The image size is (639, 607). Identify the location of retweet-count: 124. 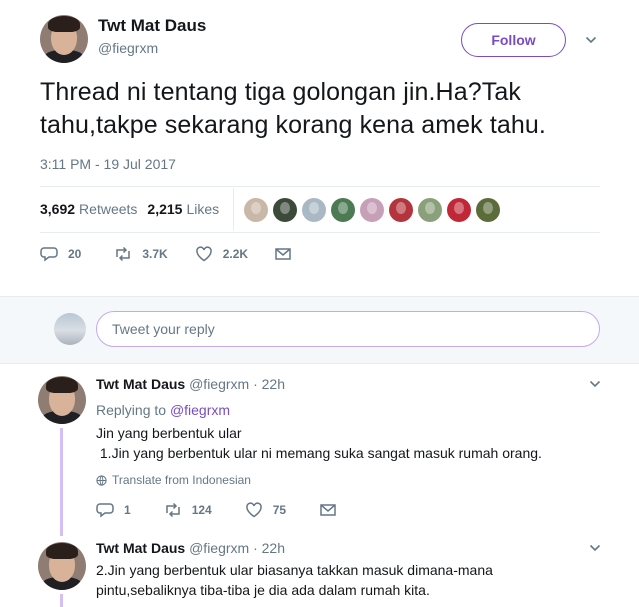
(201, 510).